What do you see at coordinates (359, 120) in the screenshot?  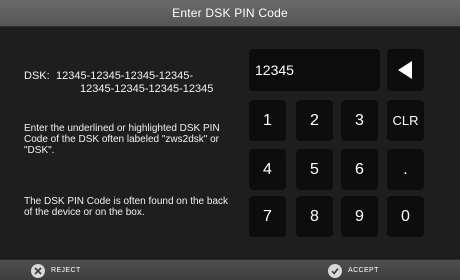 I see `key-3: 3` at bounding box center [359, 120].